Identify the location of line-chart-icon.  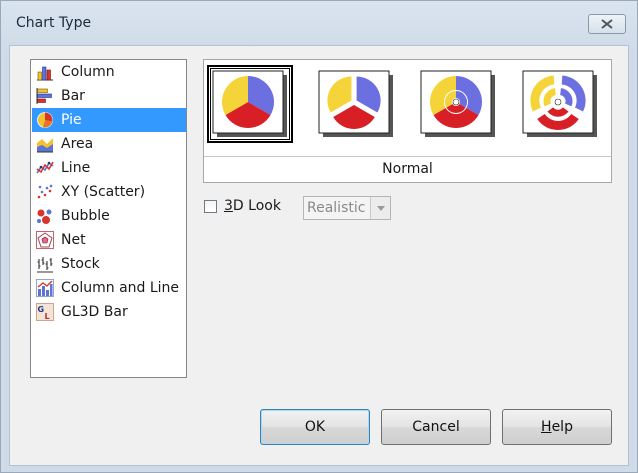
(46, 168).